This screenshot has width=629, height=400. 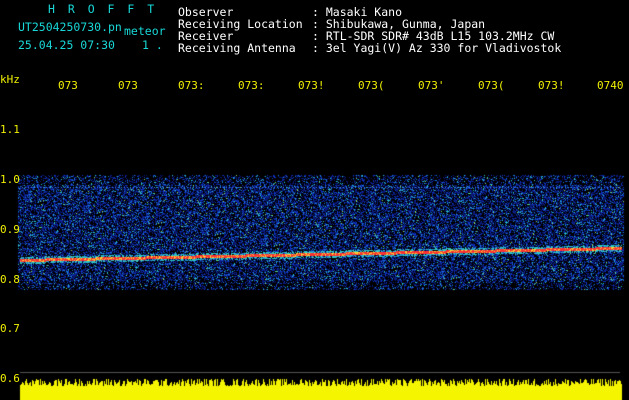 What do you see at coordinates (610, 85) in the screenshot?
I see `time-tick-label: 0740` at bounding box center [610, 85].